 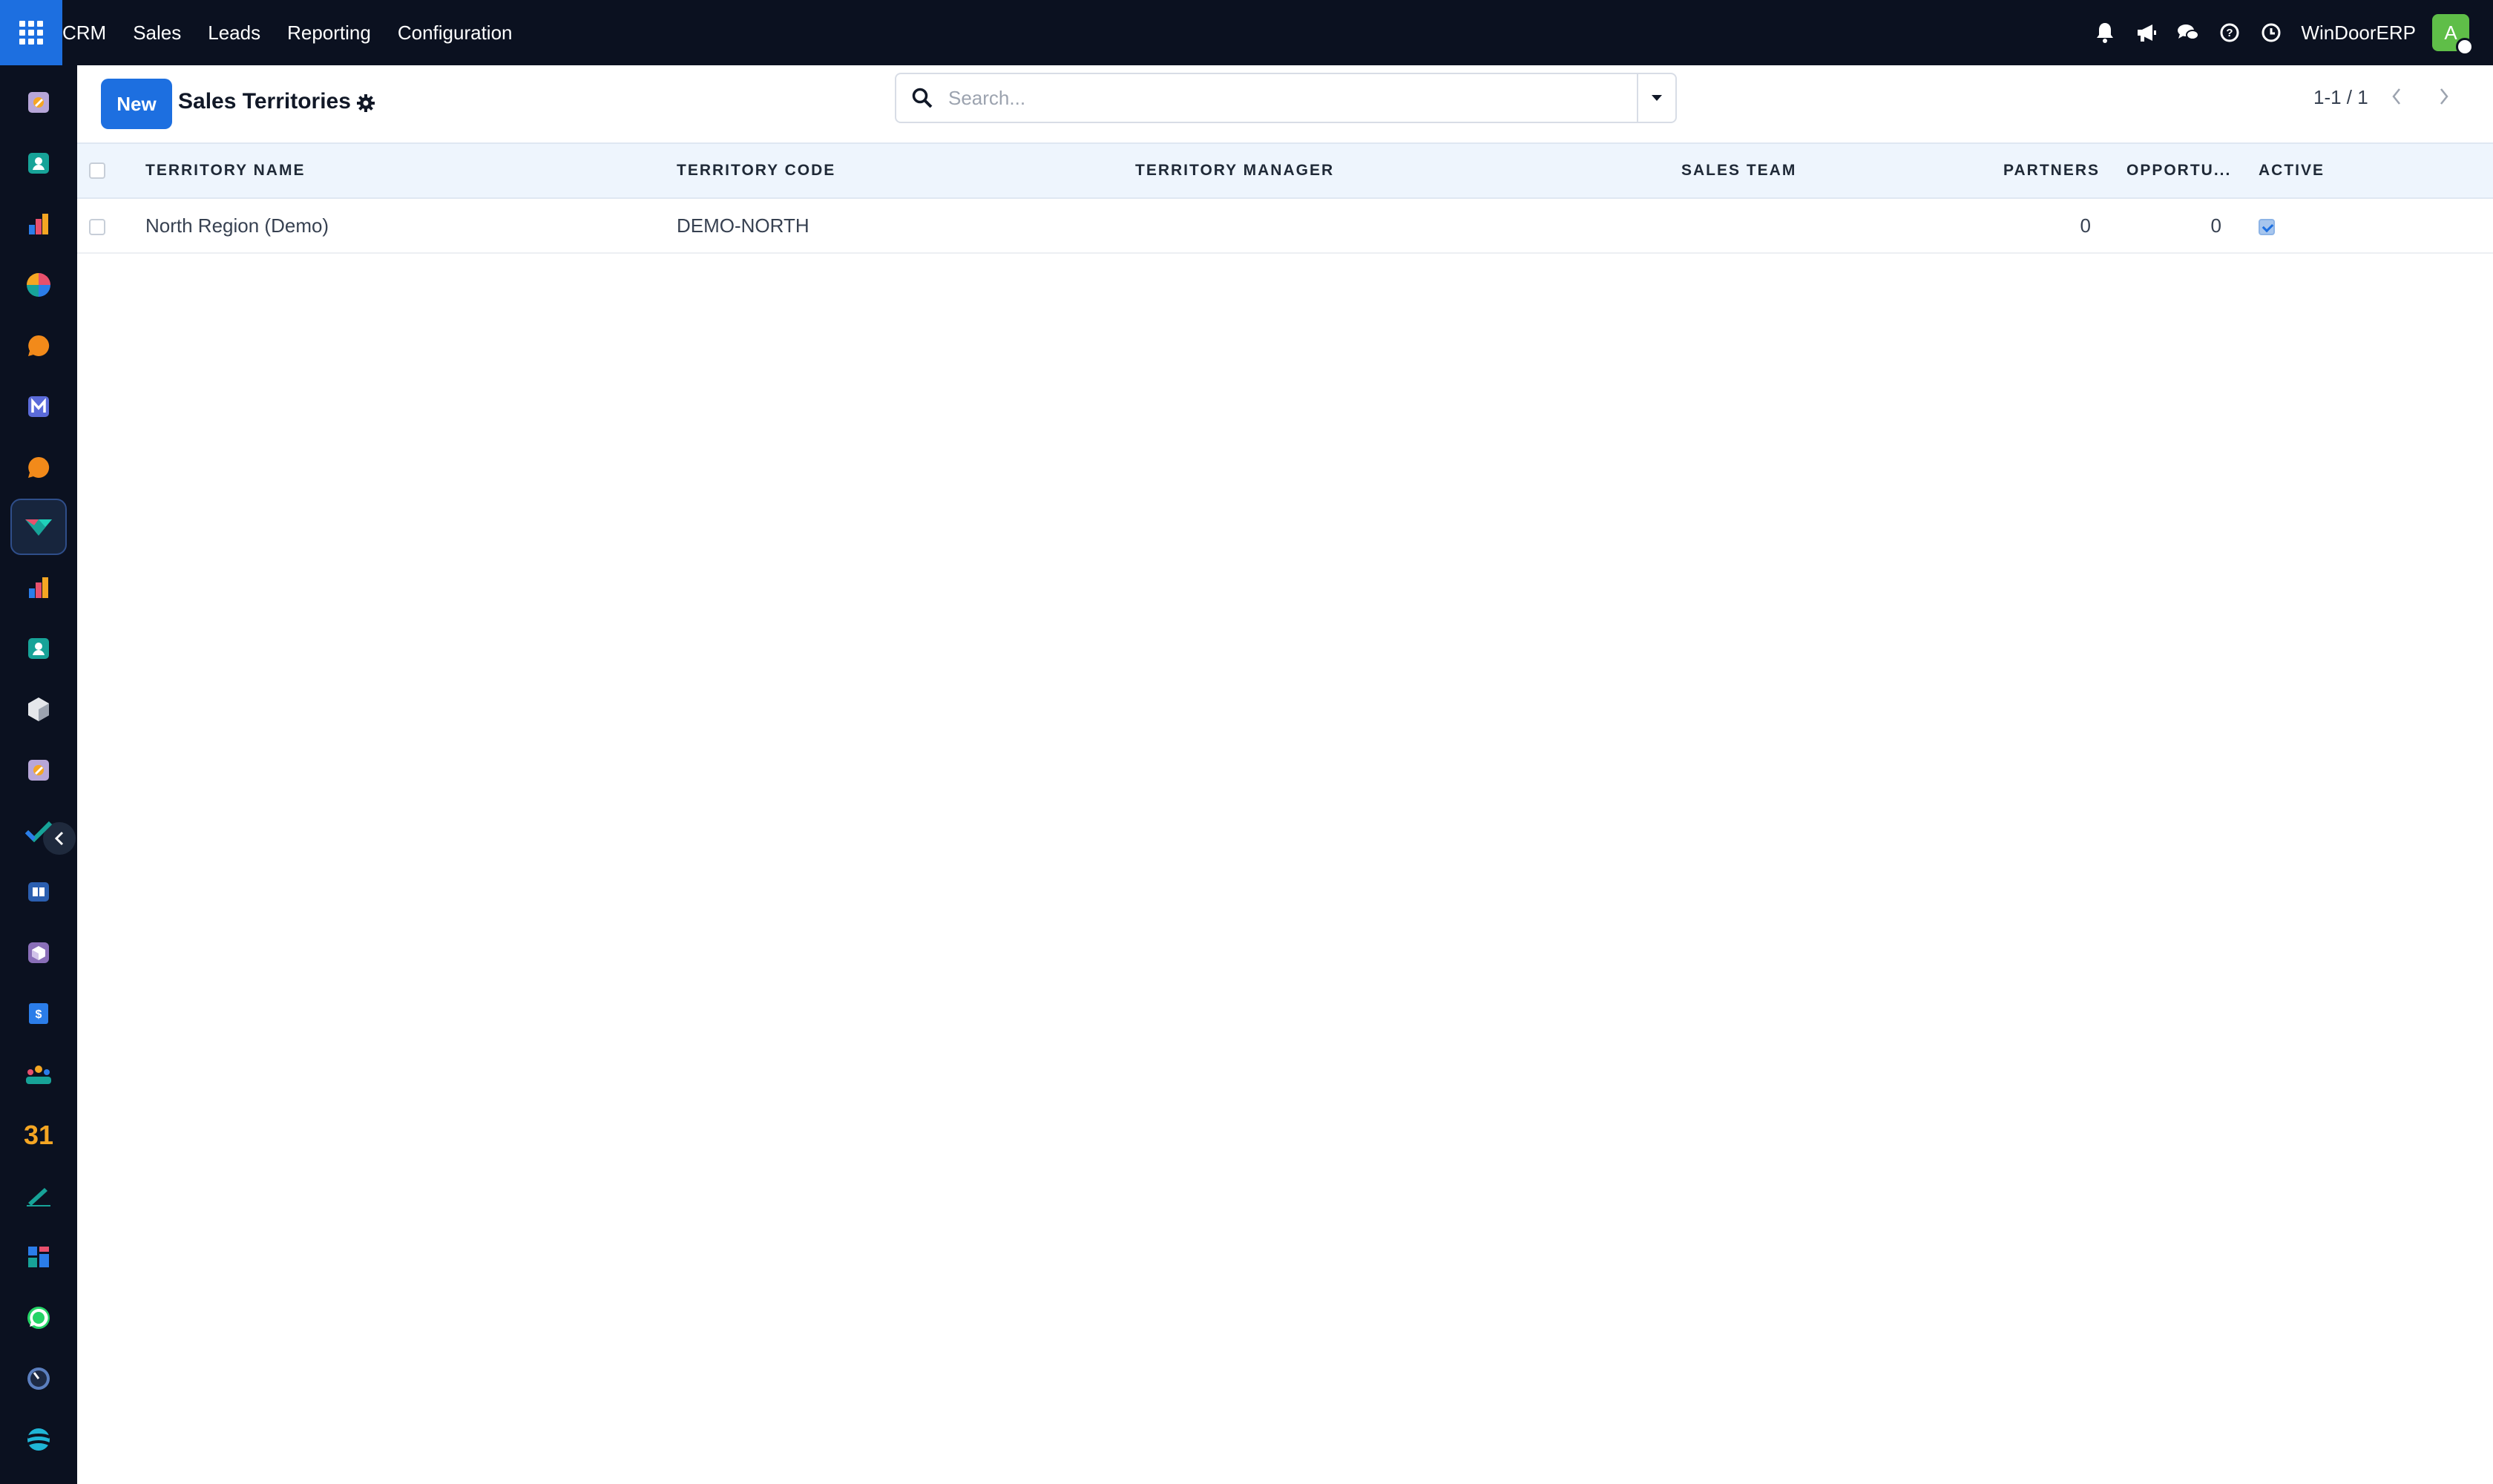 What do you see at coordinates (329, 32) in the screenshot?
I see `menu-reporting: Reporting` at bounding box center [329, 32].